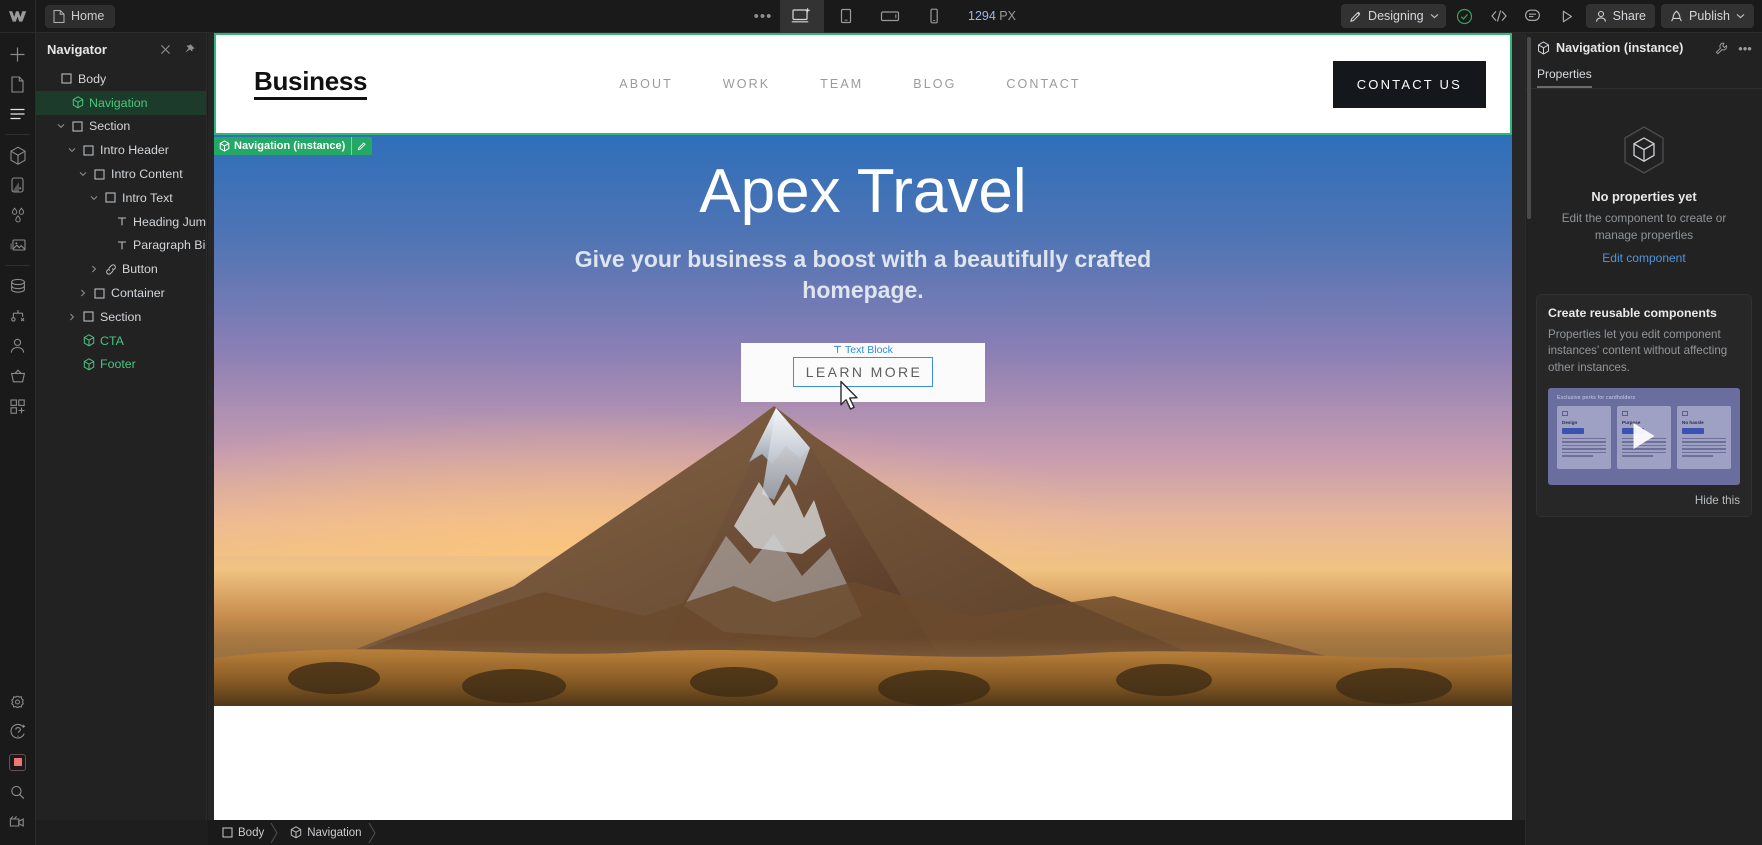 This screenshot has height=845, width=1762. What do you see at coordinates (18, 155) in the screenshot?
I see `components-cube-icon` at bounding box center [18, 155].